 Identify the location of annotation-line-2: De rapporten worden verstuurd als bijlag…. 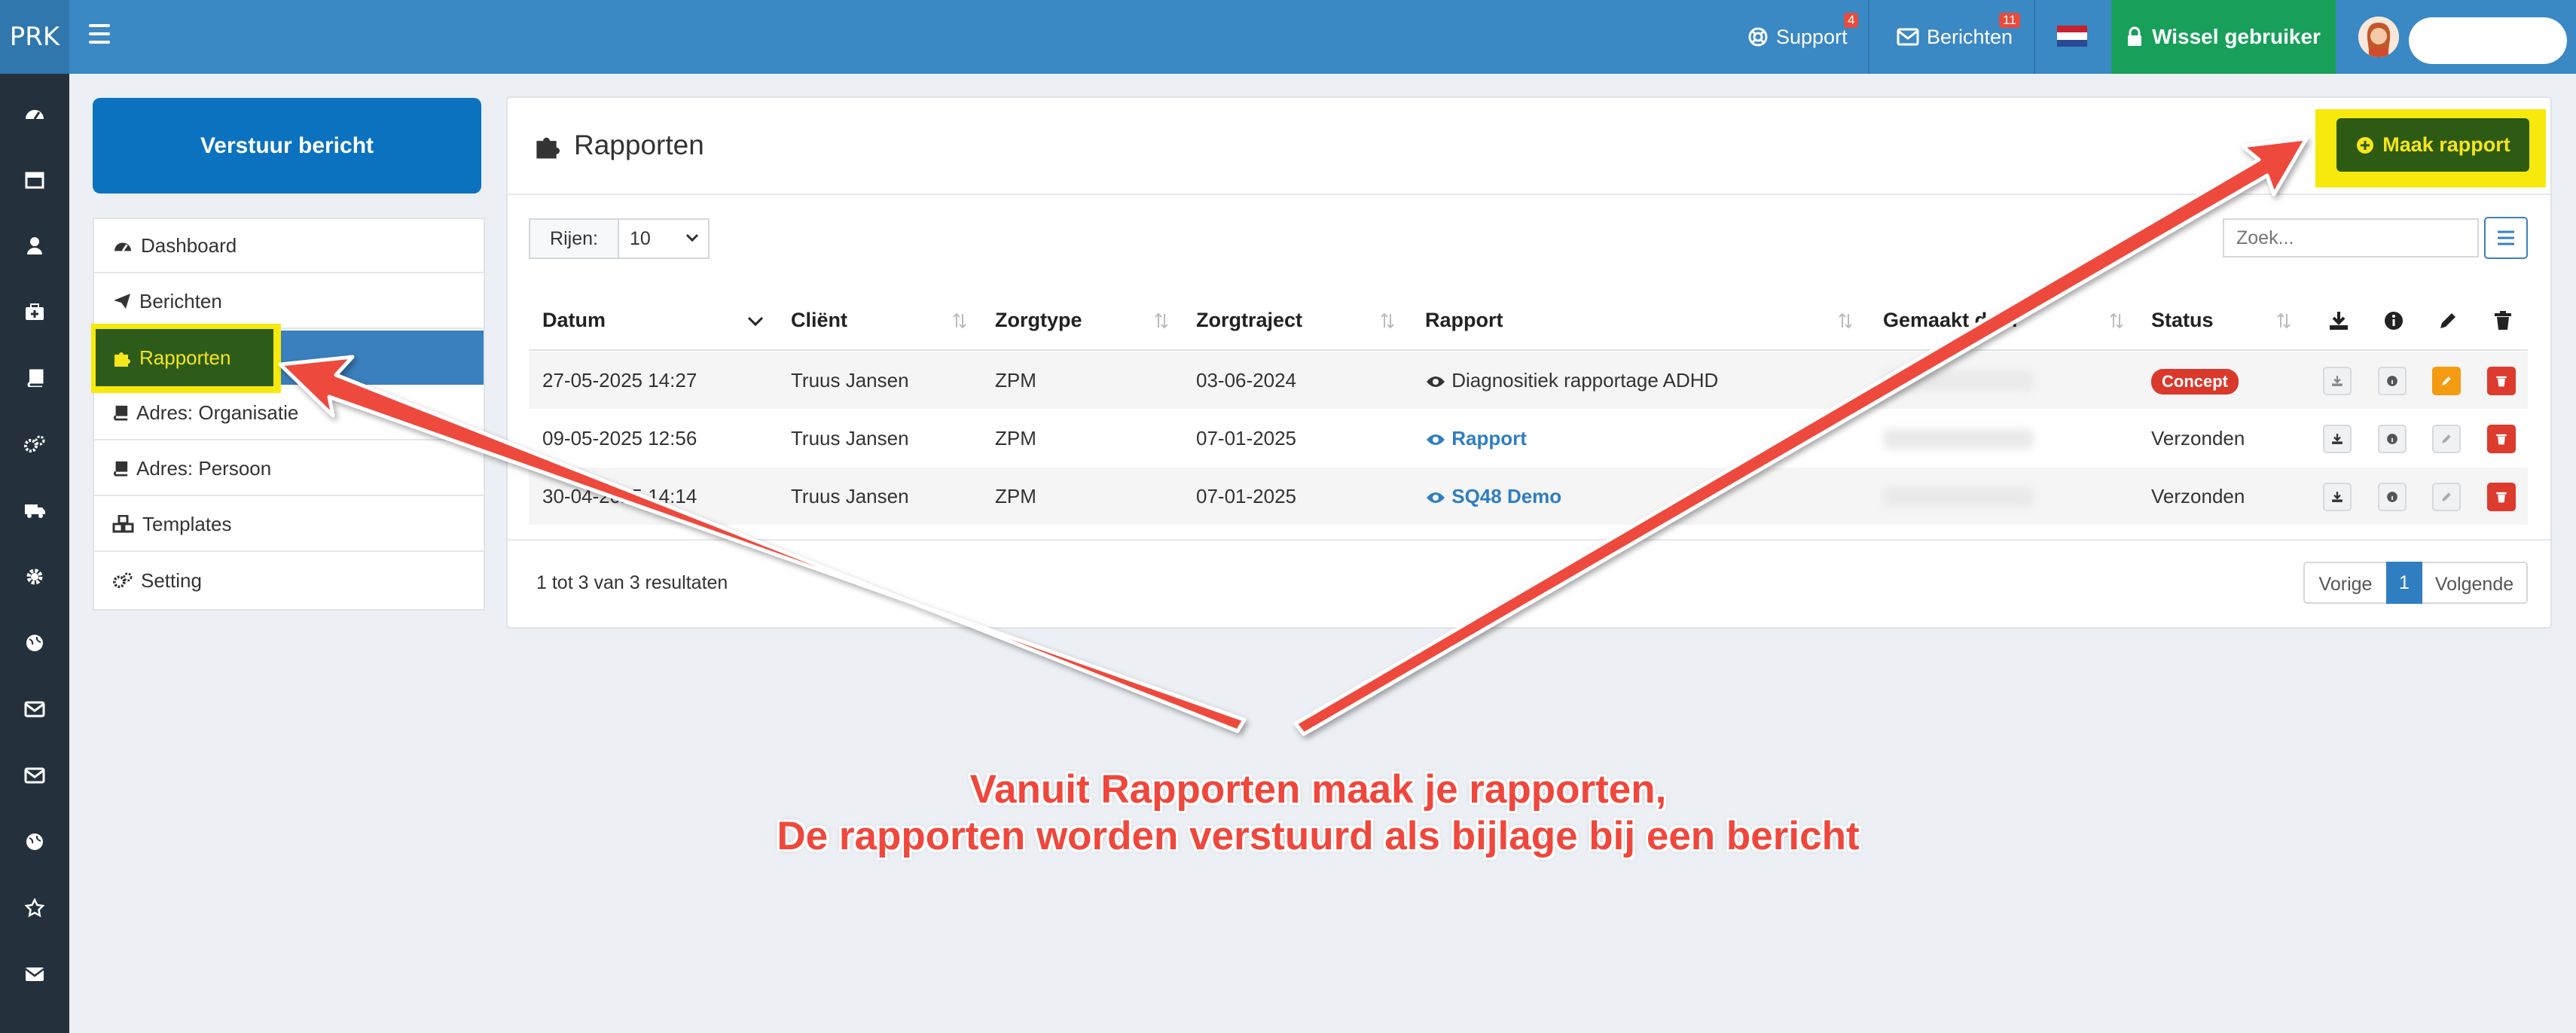
(1319, 836).